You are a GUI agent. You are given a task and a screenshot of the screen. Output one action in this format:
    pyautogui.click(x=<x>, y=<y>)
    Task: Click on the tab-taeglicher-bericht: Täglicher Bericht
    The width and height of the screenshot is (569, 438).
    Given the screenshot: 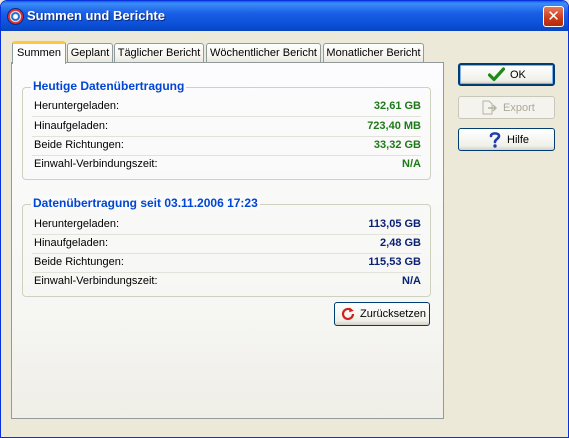 What is the action you would take?
    pyautogui.click(x=159, y=52)
    